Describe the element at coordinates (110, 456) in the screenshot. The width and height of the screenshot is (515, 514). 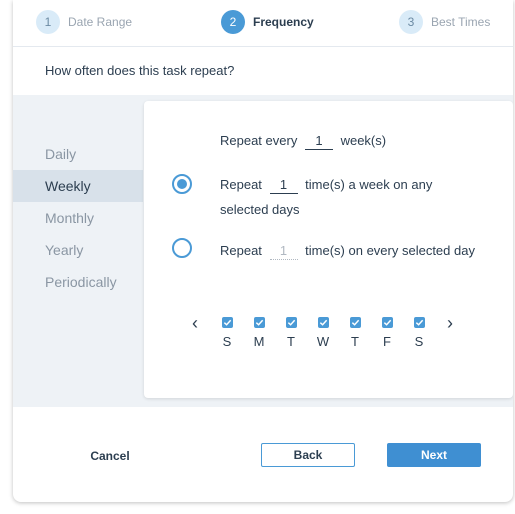
I see `cancel-button: Cancel` at that location.